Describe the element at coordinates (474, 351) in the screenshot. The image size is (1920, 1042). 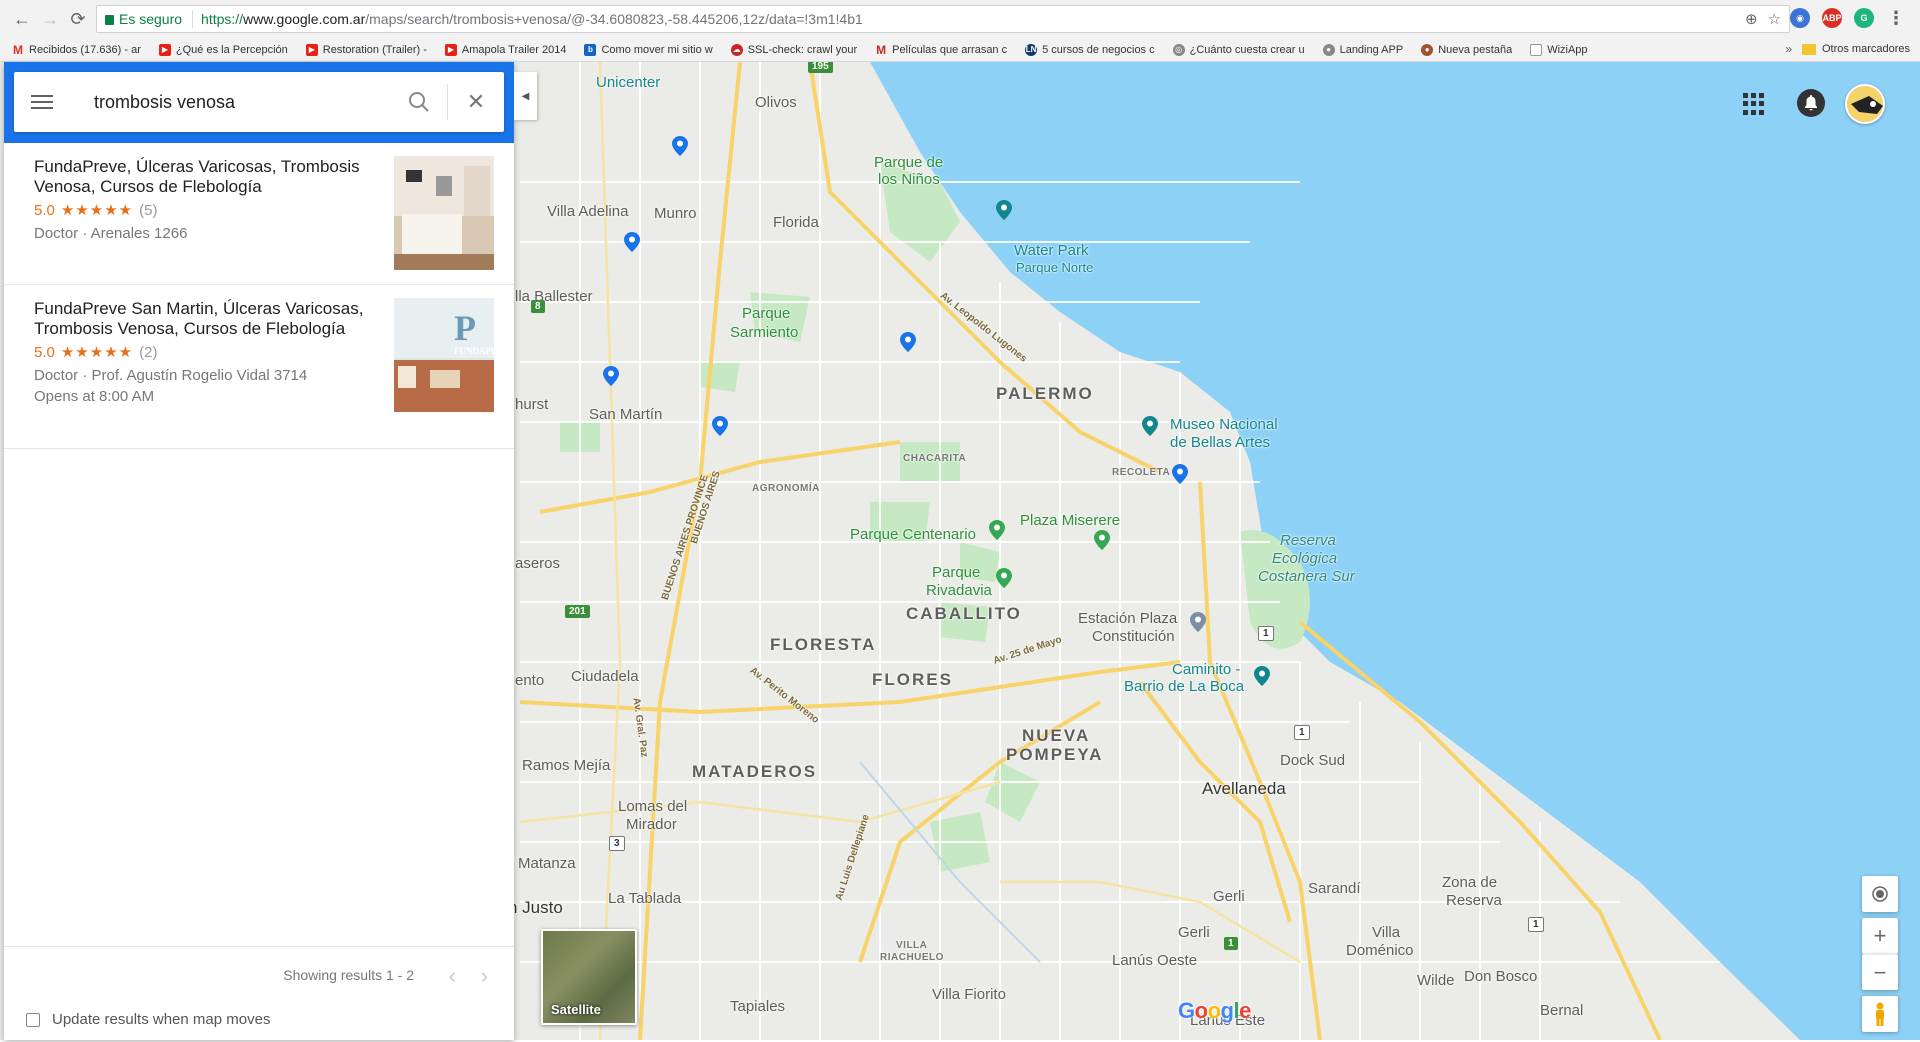
I see `photo-caption: FUNDAPREV` at that location.